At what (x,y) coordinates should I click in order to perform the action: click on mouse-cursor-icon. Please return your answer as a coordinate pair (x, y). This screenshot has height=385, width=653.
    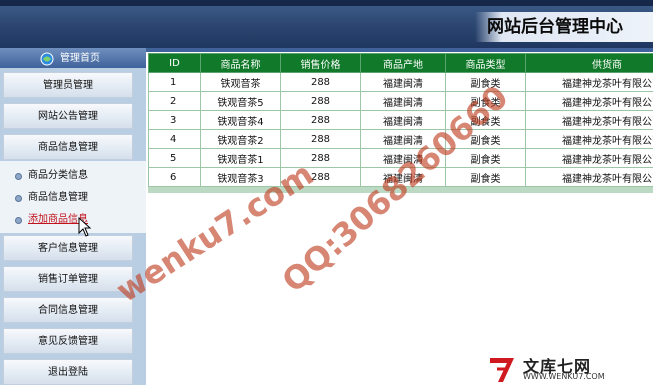
    Looking at the image, I should click on (85, 227).